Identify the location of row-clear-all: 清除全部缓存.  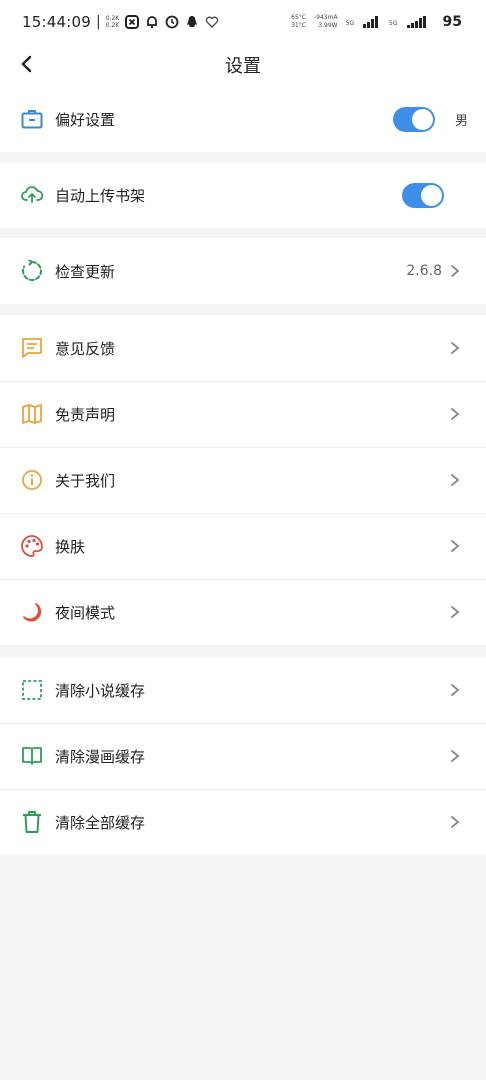
(243, 822).